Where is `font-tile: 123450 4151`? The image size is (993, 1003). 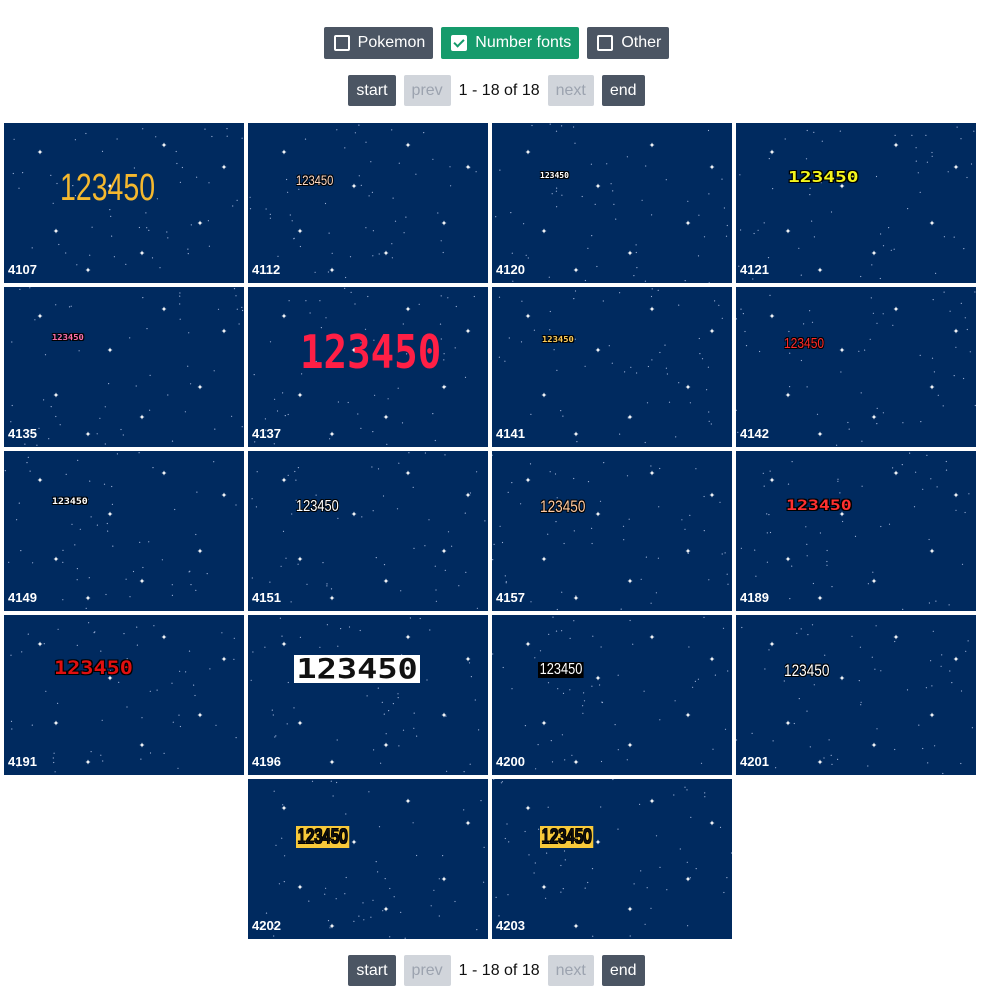 font-tile: 123450 4151 is located at coordinates (368, 531).